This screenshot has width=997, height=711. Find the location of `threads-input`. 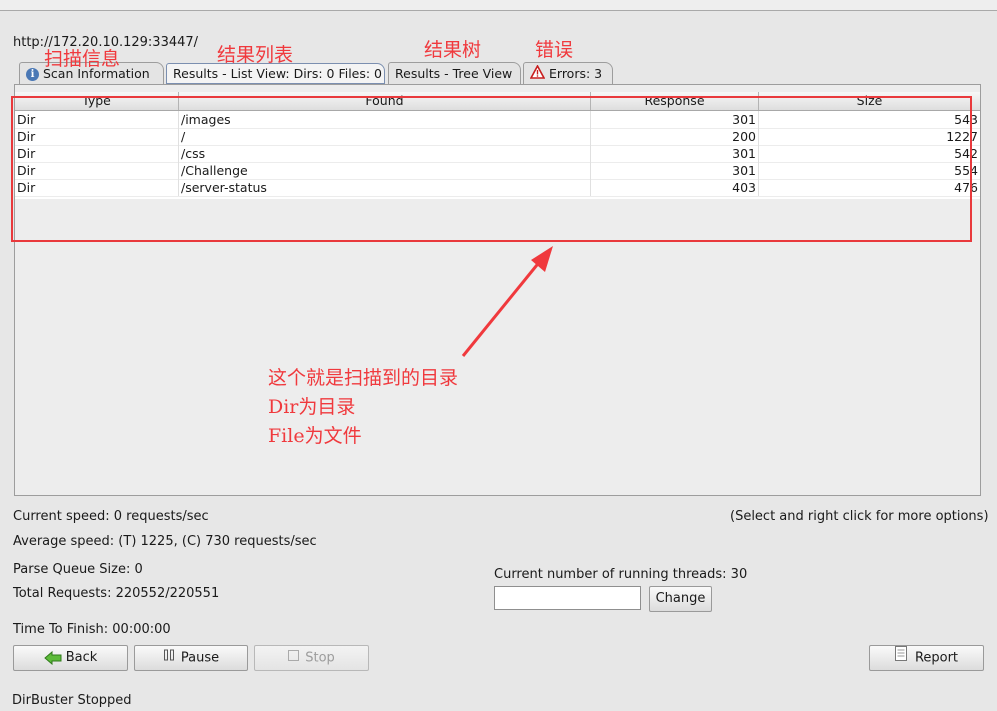

threads-input is located at coordinates (567, 598).